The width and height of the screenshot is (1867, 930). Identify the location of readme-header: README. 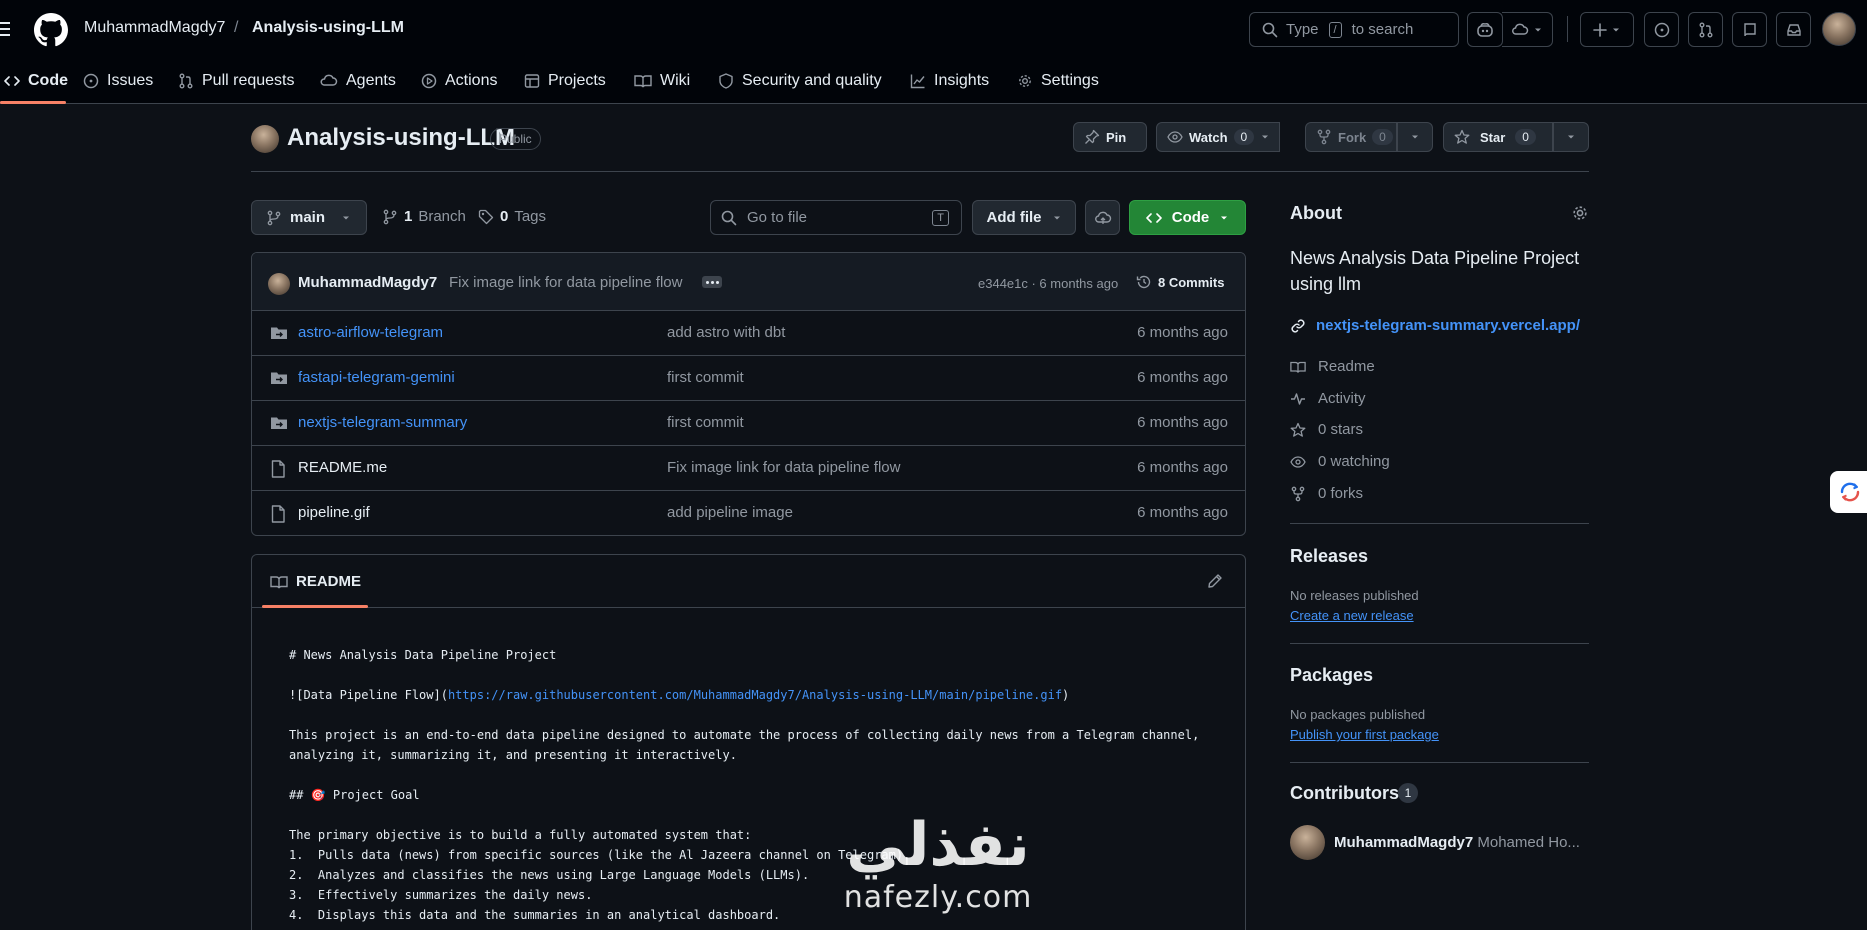
(748, 581).